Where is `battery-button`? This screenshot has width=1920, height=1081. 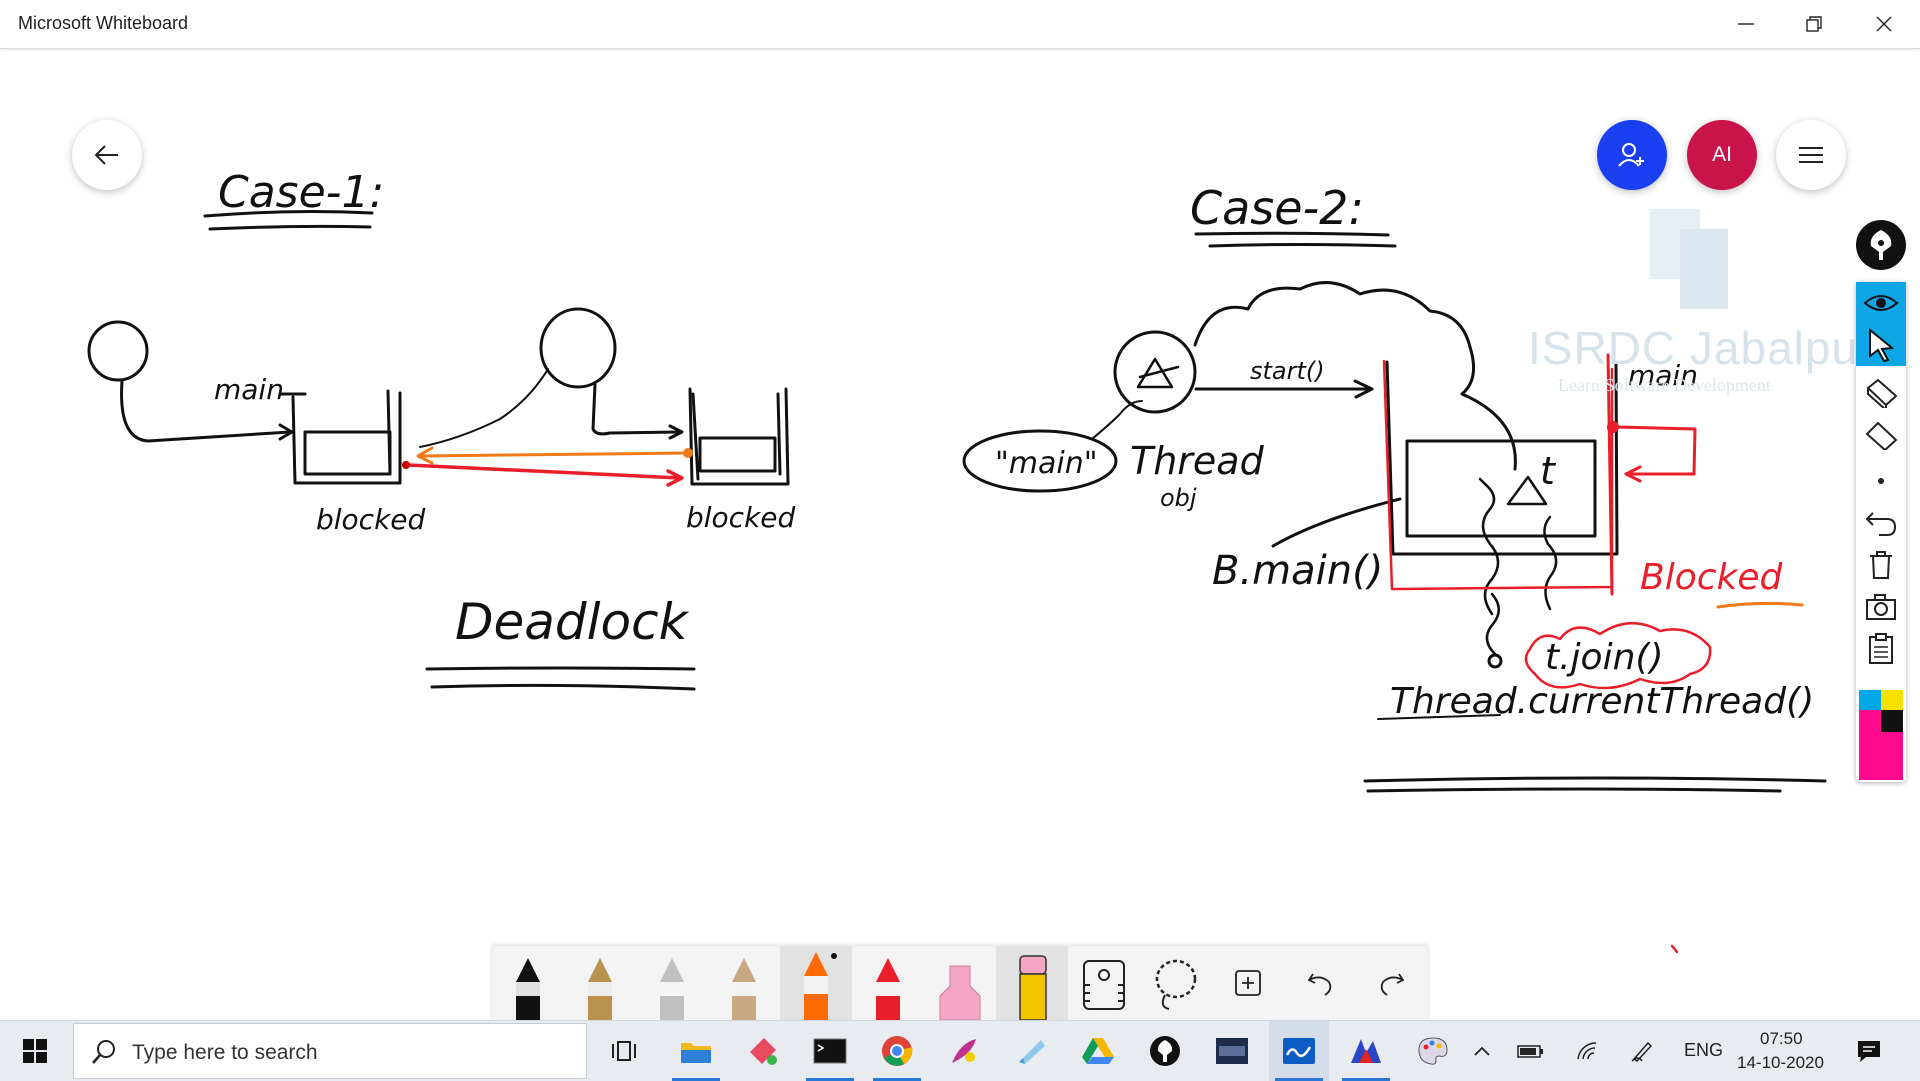
battery-button is located at coordinates (1530, 1051).